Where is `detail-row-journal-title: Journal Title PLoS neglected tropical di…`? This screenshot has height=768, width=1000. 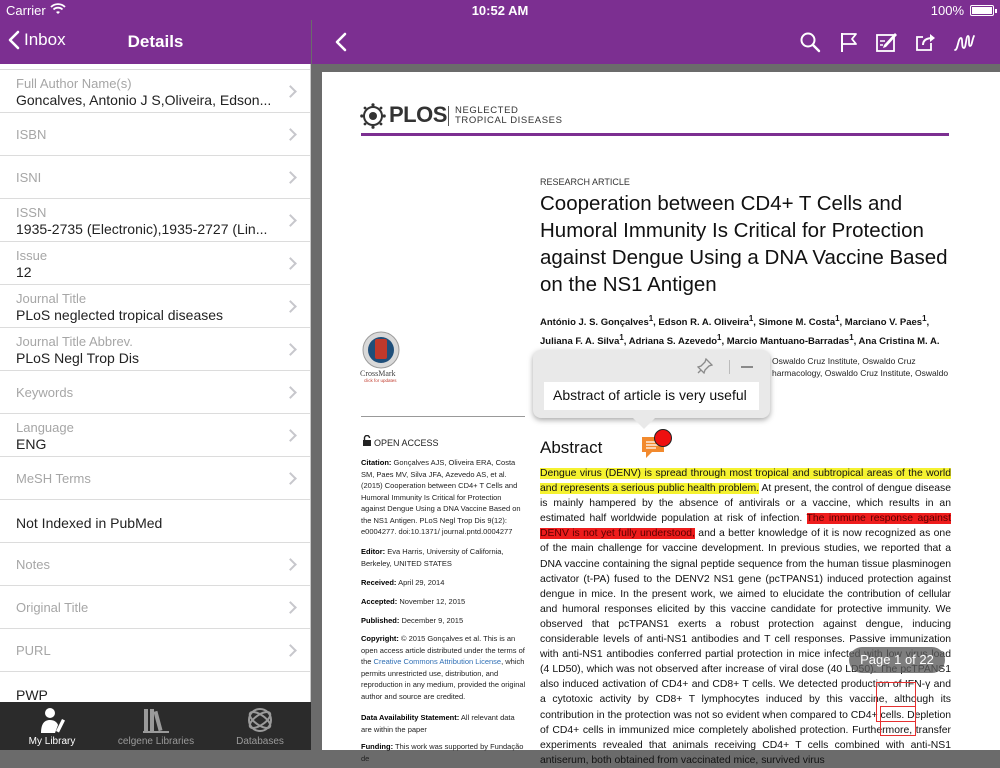 detail-row-journal-title: Journal Title PLoS neglected tropical di… is located at coordinates (155, 306).